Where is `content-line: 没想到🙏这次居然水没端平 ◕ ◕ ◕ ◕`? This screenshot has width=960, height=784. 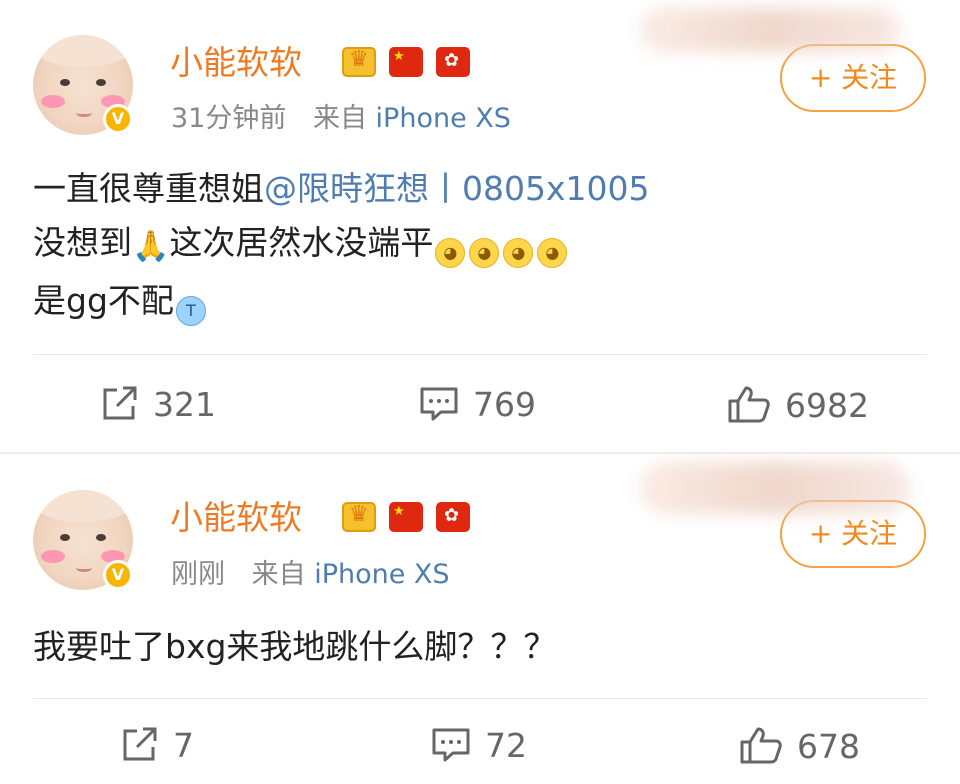
content-line: 没想到🙏这次居然水没端平 ◕ ◕ ◕ ◕ is located at coordinates (341, 245).